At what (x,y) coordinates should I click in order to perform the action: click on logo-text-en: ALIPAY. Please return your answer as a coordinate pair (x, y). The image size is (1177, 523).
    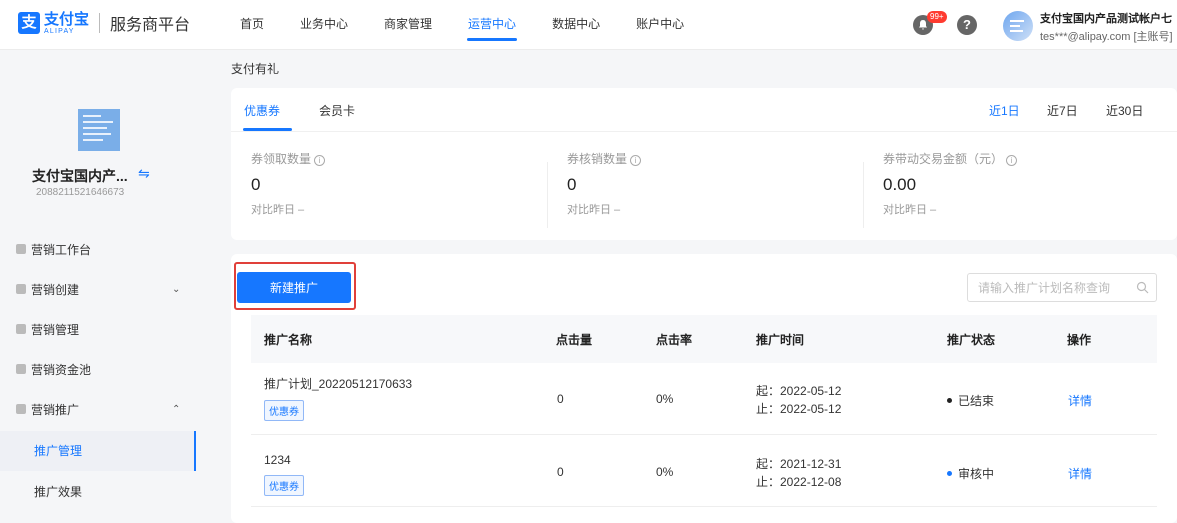
    Looking at the image, I should click on (59, 31).